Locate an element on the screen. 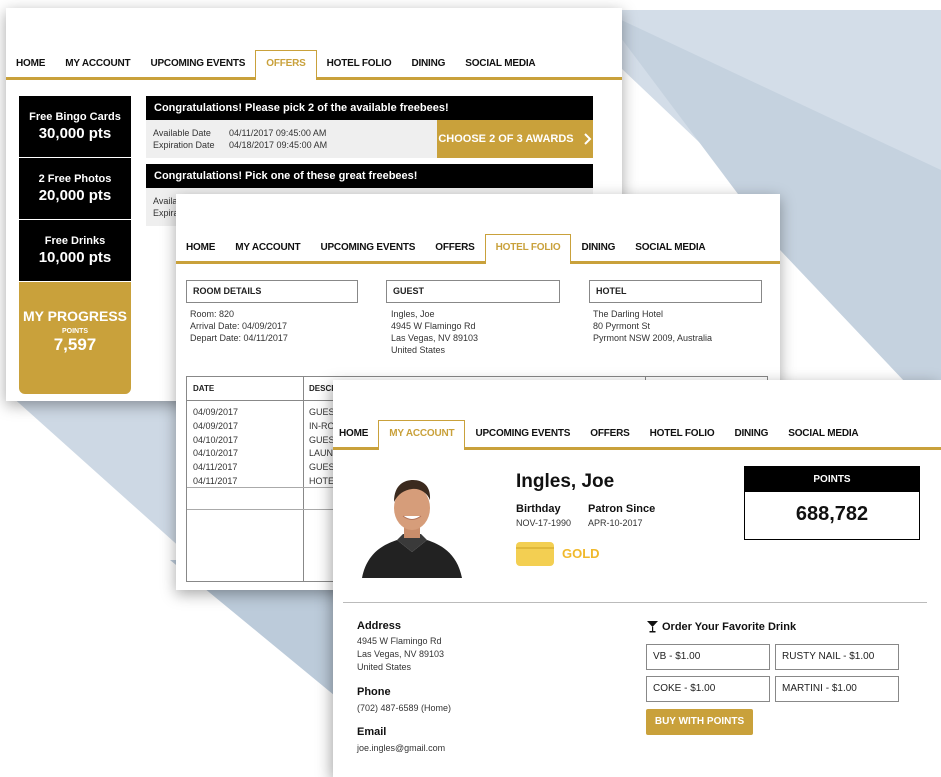 This screenshot has width=941, height=777. phone-label: Phone is located at coordinates (374, 692).